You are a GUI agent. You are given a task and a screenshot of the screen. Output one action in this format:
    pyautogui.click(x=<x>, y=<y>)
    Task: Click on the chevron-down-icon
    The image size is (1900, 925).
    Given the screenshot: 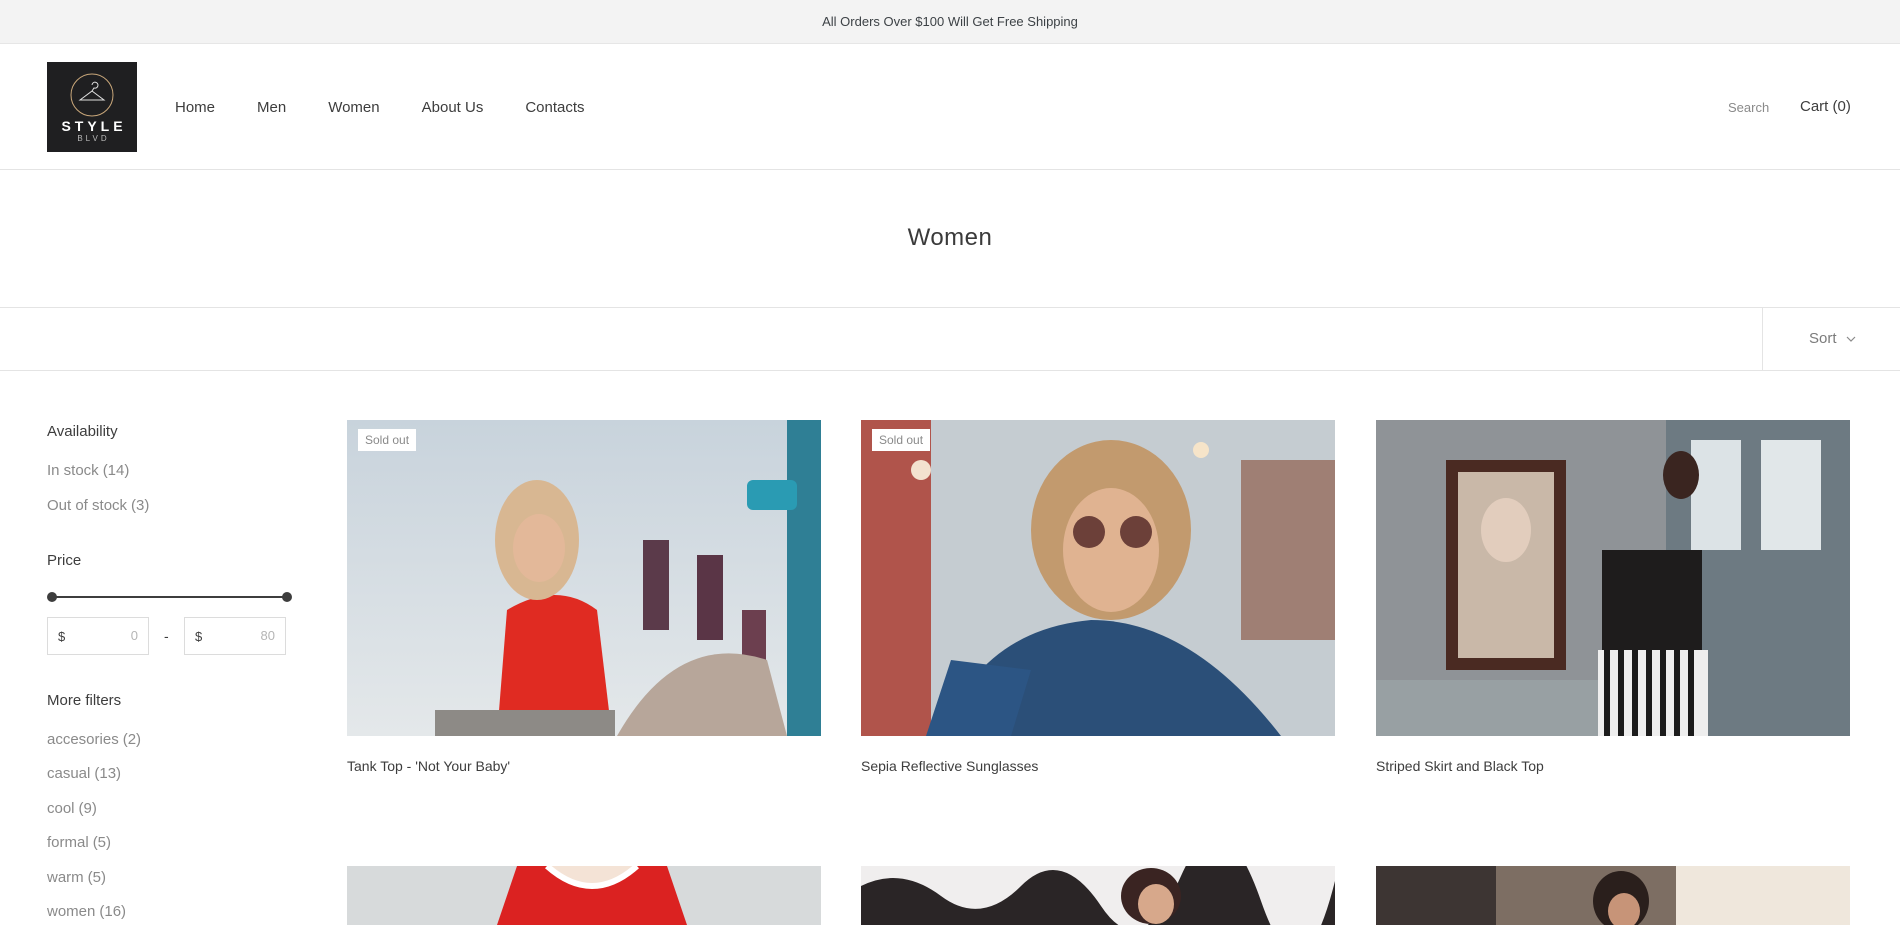 What is the action you would take?
    pyautogui.click(x=1851, y=339)
    